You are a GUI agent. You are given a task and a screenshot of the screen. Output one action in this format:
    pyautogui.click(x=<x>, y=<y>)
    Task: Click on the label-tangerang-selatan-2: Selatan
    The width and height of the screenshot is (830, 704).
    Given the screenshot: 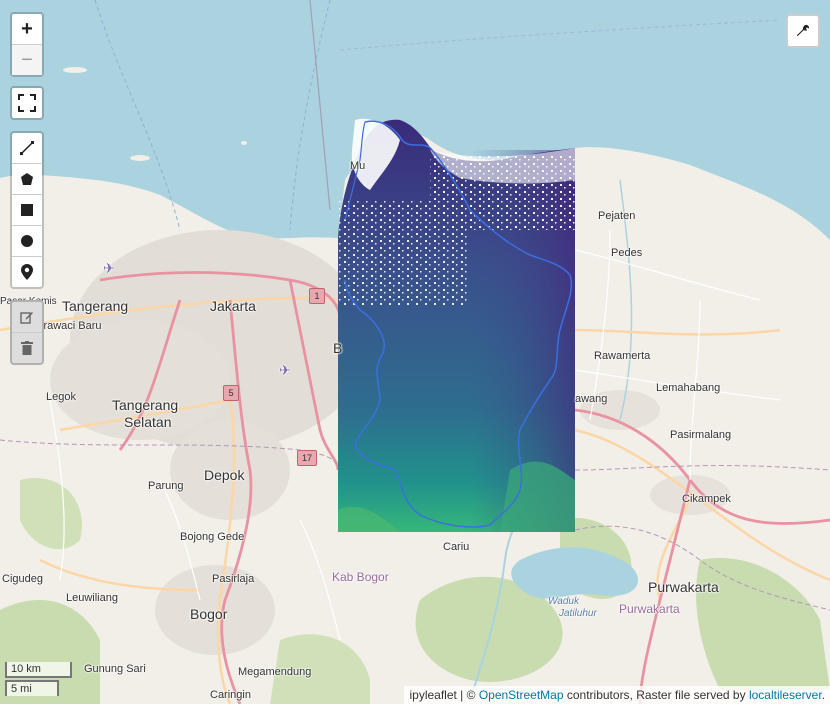 What is the action you would take?
    pyautogui.click(x=148, y=422)
    